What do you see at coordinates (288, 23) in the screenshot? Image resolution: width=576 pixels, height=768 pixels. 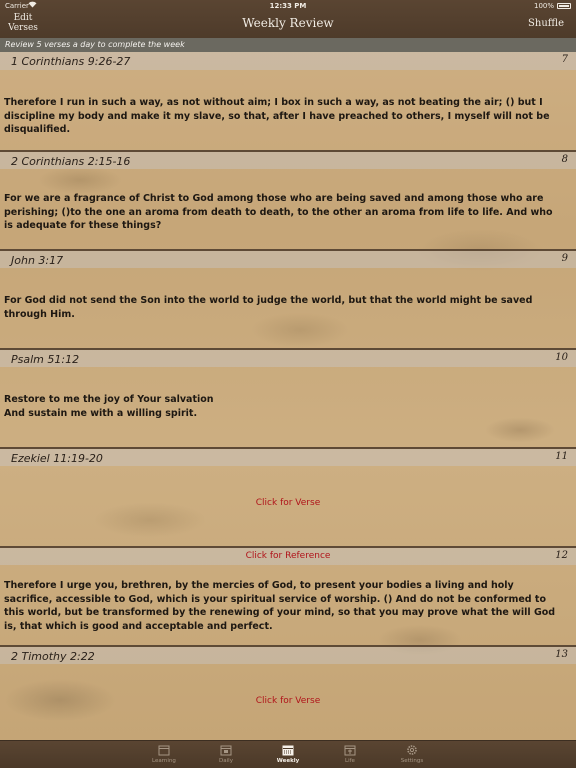 I see `page-title: Weekly Review` at bounding box center [288, 23].